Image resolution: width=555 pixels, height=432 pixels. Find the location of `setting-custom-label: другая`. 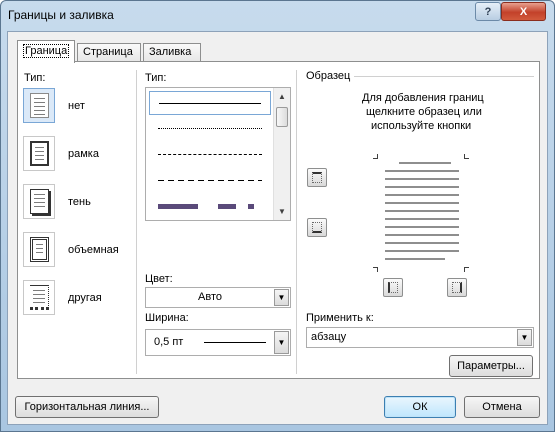

setting-custom-label: другая is located at coordinates (85, 298).